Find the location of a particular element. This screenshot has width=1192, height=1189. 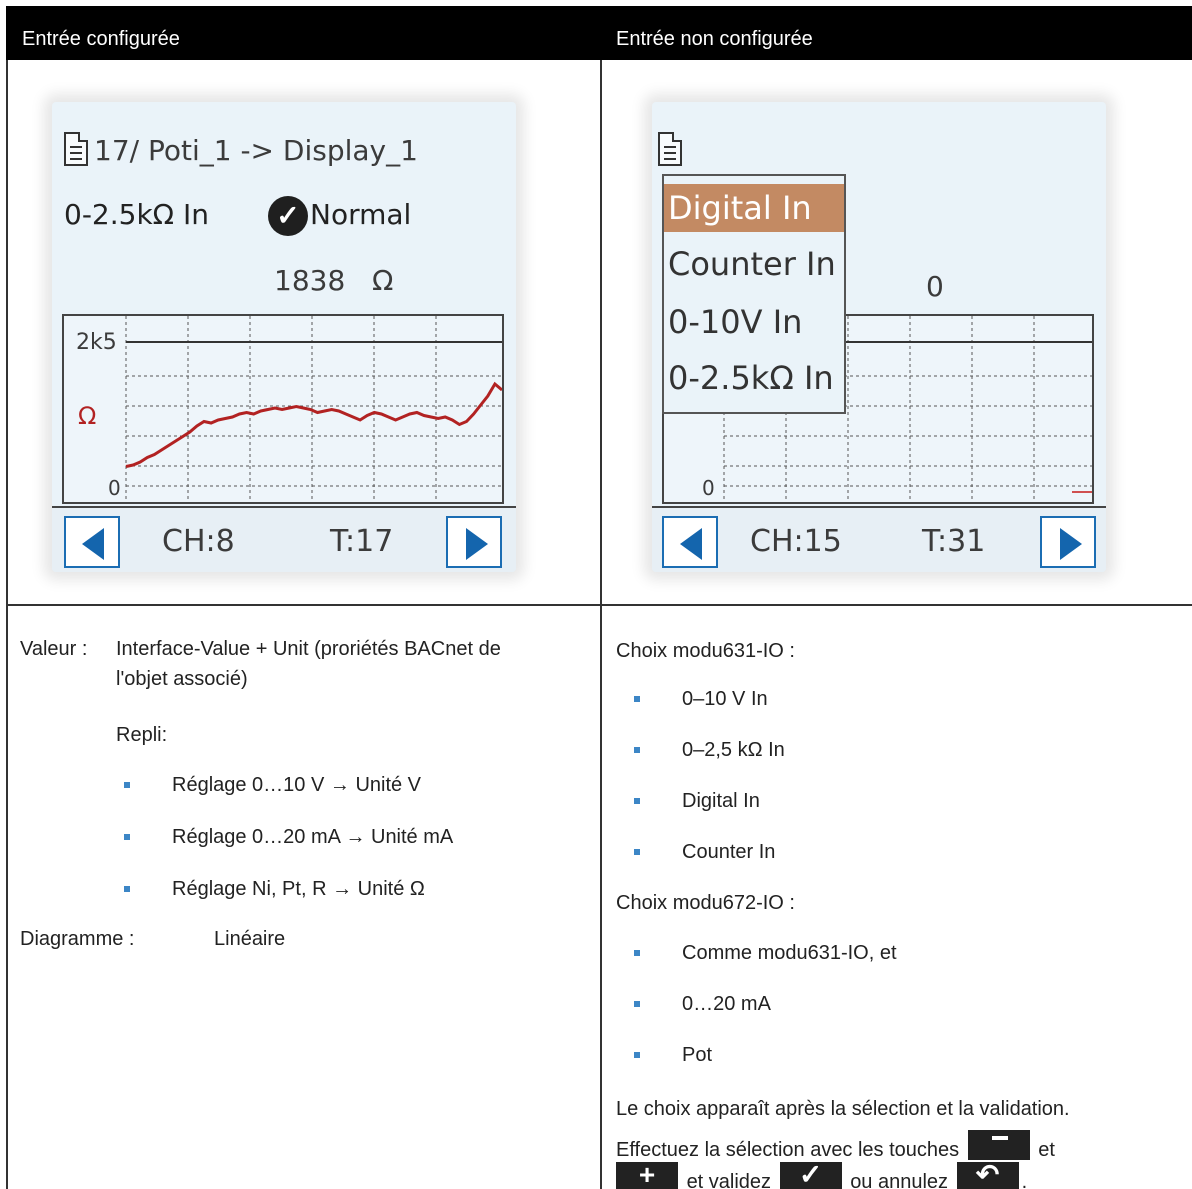

measured-value: 1838 is located at coordinates (310, 280).